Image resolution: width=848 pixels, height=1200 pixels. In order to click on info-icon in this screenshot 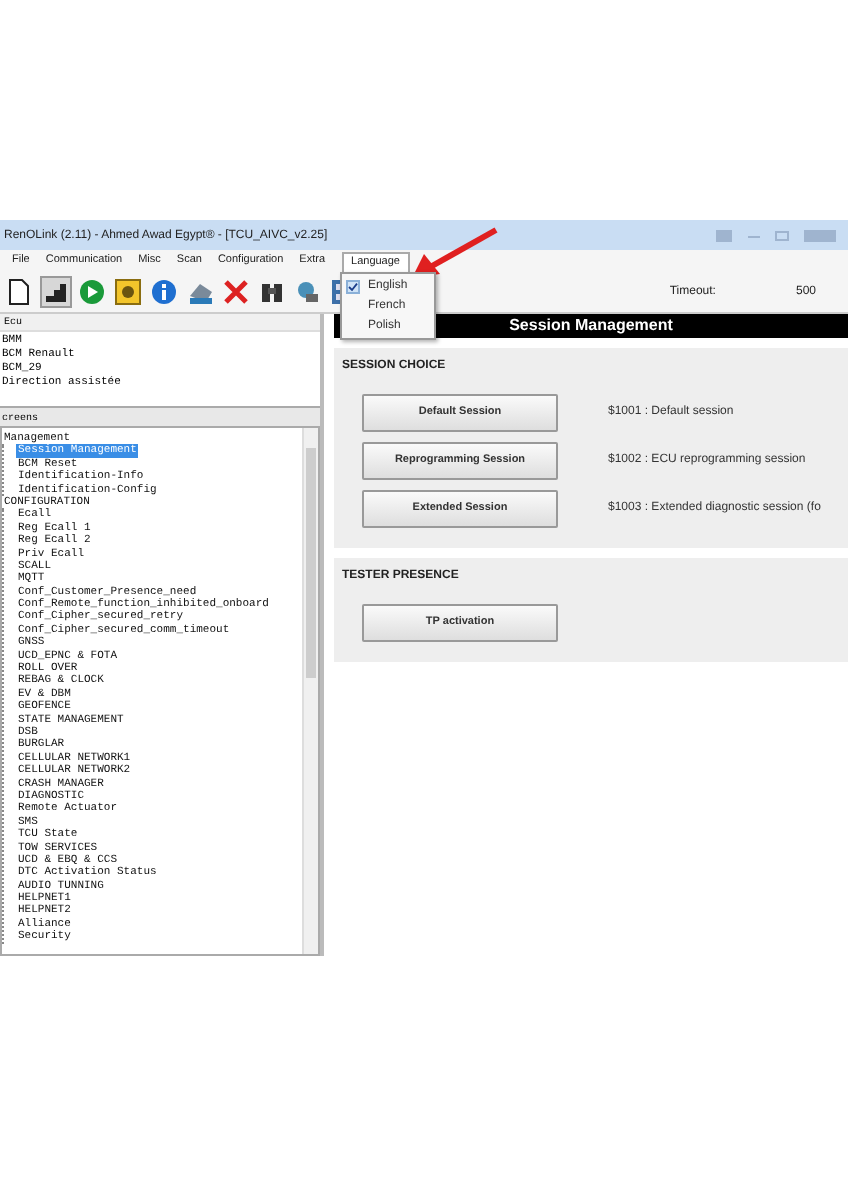, I will do `click(164, 292)`.